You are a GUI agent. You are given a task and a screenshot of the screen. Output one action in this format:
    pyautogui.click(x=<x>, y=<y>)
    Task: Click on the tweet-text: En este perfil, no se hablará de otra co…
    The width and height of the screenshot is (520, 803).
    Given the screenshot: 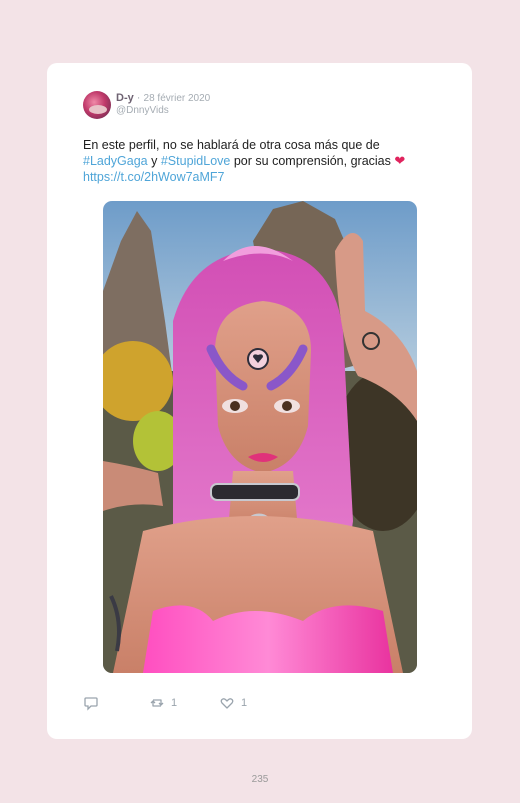 What is the action you would take?
    pyautogui.click(x=260, y=161)
    